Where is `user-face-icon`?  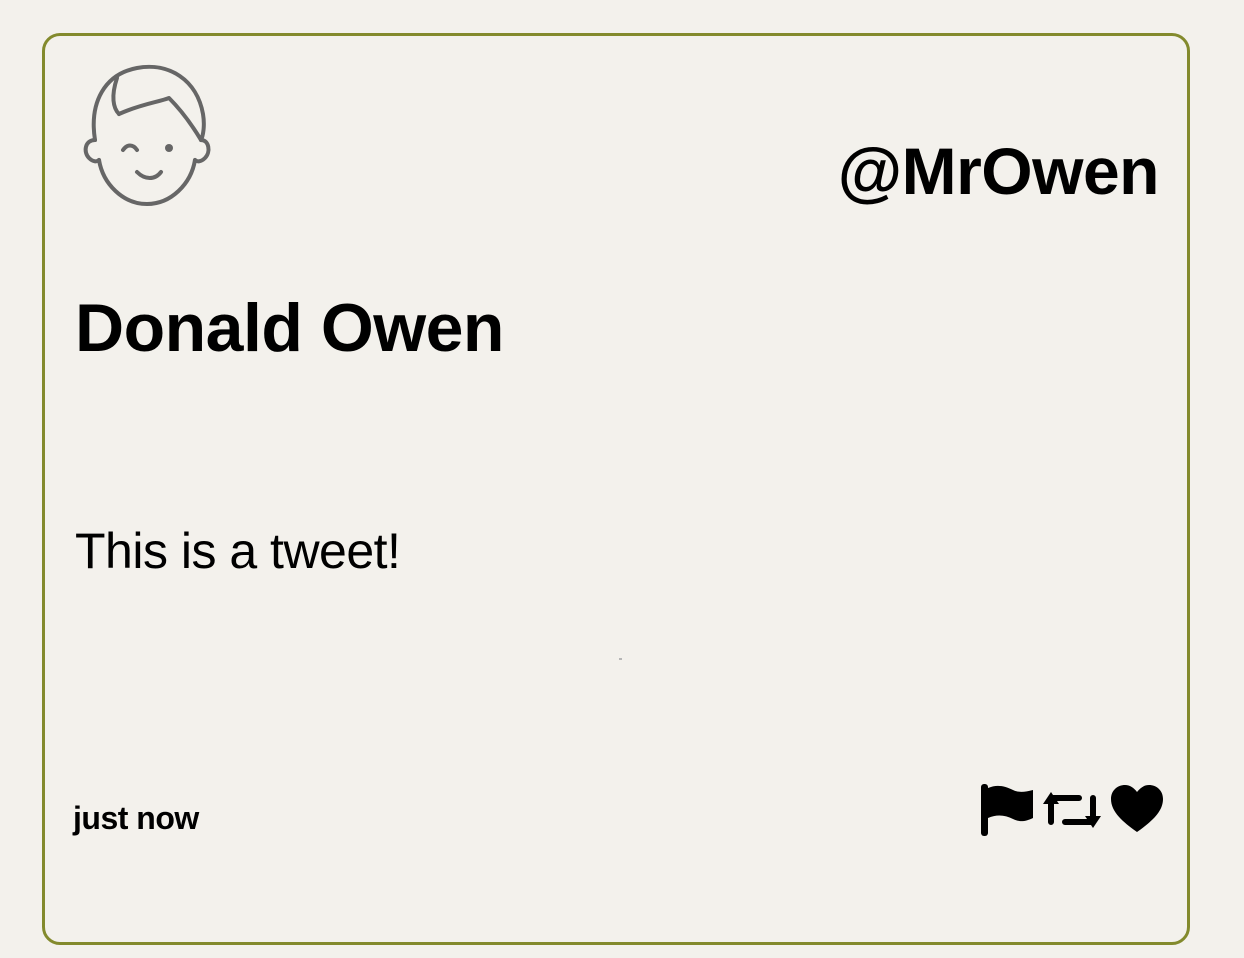 user-face-icon is located at coordinates (147, 135).